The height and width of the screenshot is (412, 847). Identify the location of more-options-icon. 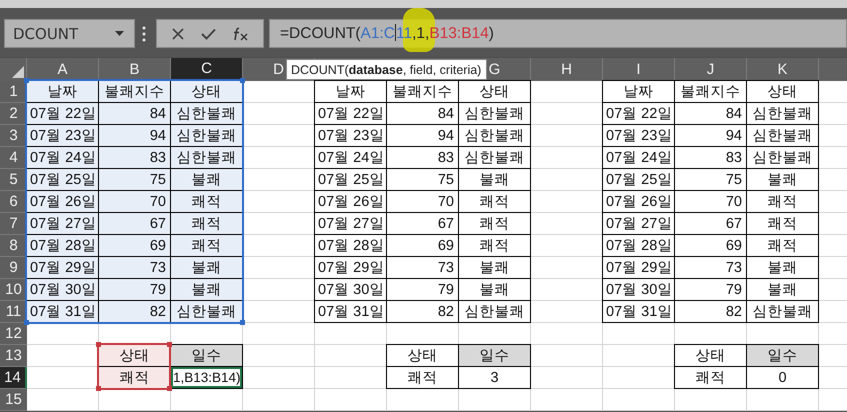
(144, 34).